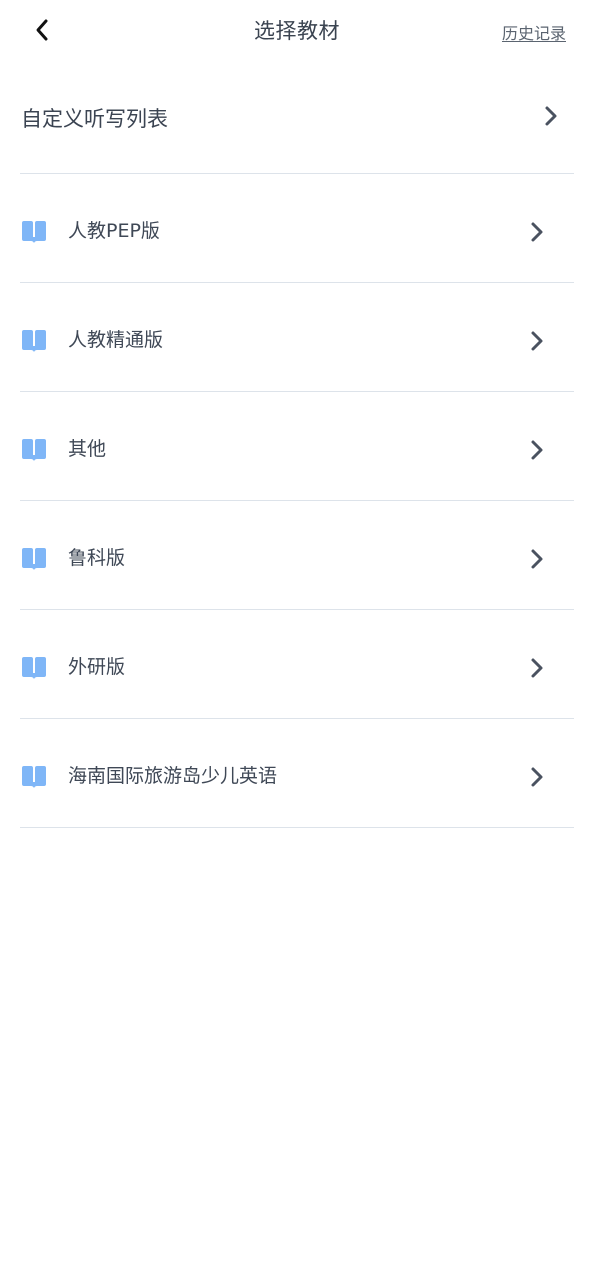  What do you see at coordinates (297, 31) in the screenshot?
I see `header-bar: 选择教材 历史记录` at bounding box center [297, 31].